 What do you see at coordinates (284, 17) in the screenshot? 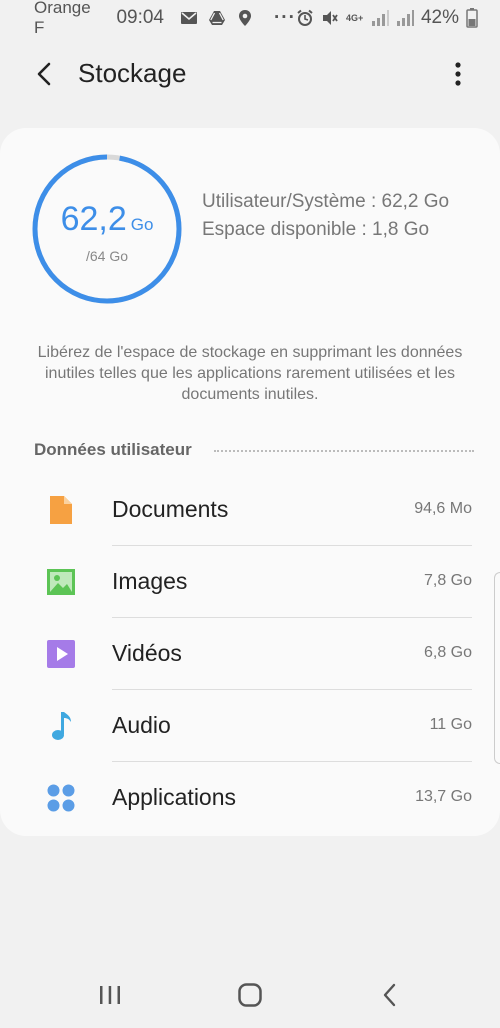
I see `more-notifications-indicator: ···` at bounding box center [284, 17].